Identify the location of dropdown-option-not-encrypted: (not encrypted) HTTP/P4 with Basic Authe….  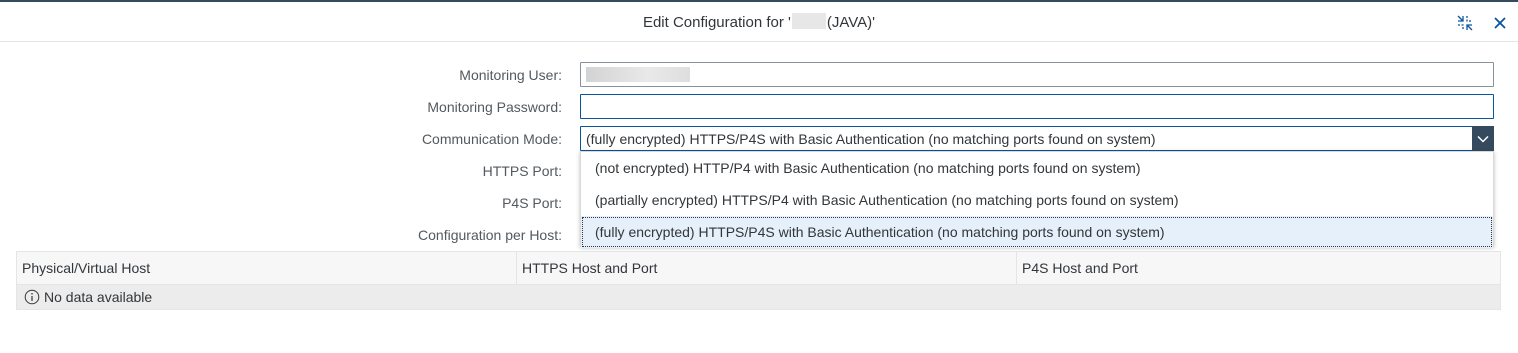
(1037, 168).